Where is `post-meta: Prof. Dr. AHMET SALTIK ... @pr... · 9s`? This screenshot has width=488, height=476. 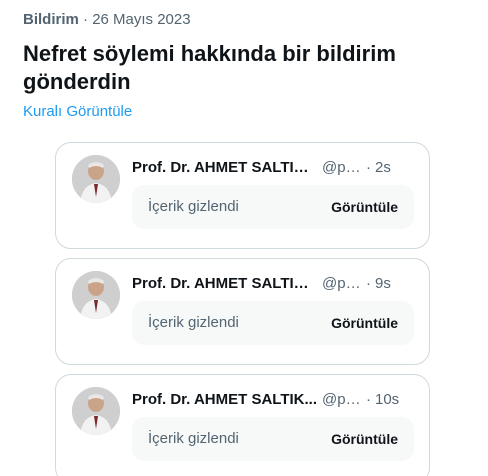
post-meta: Prof. Dr. AHMET SALTIK ... @pr... · 9s is located at coordinates (272, 283).